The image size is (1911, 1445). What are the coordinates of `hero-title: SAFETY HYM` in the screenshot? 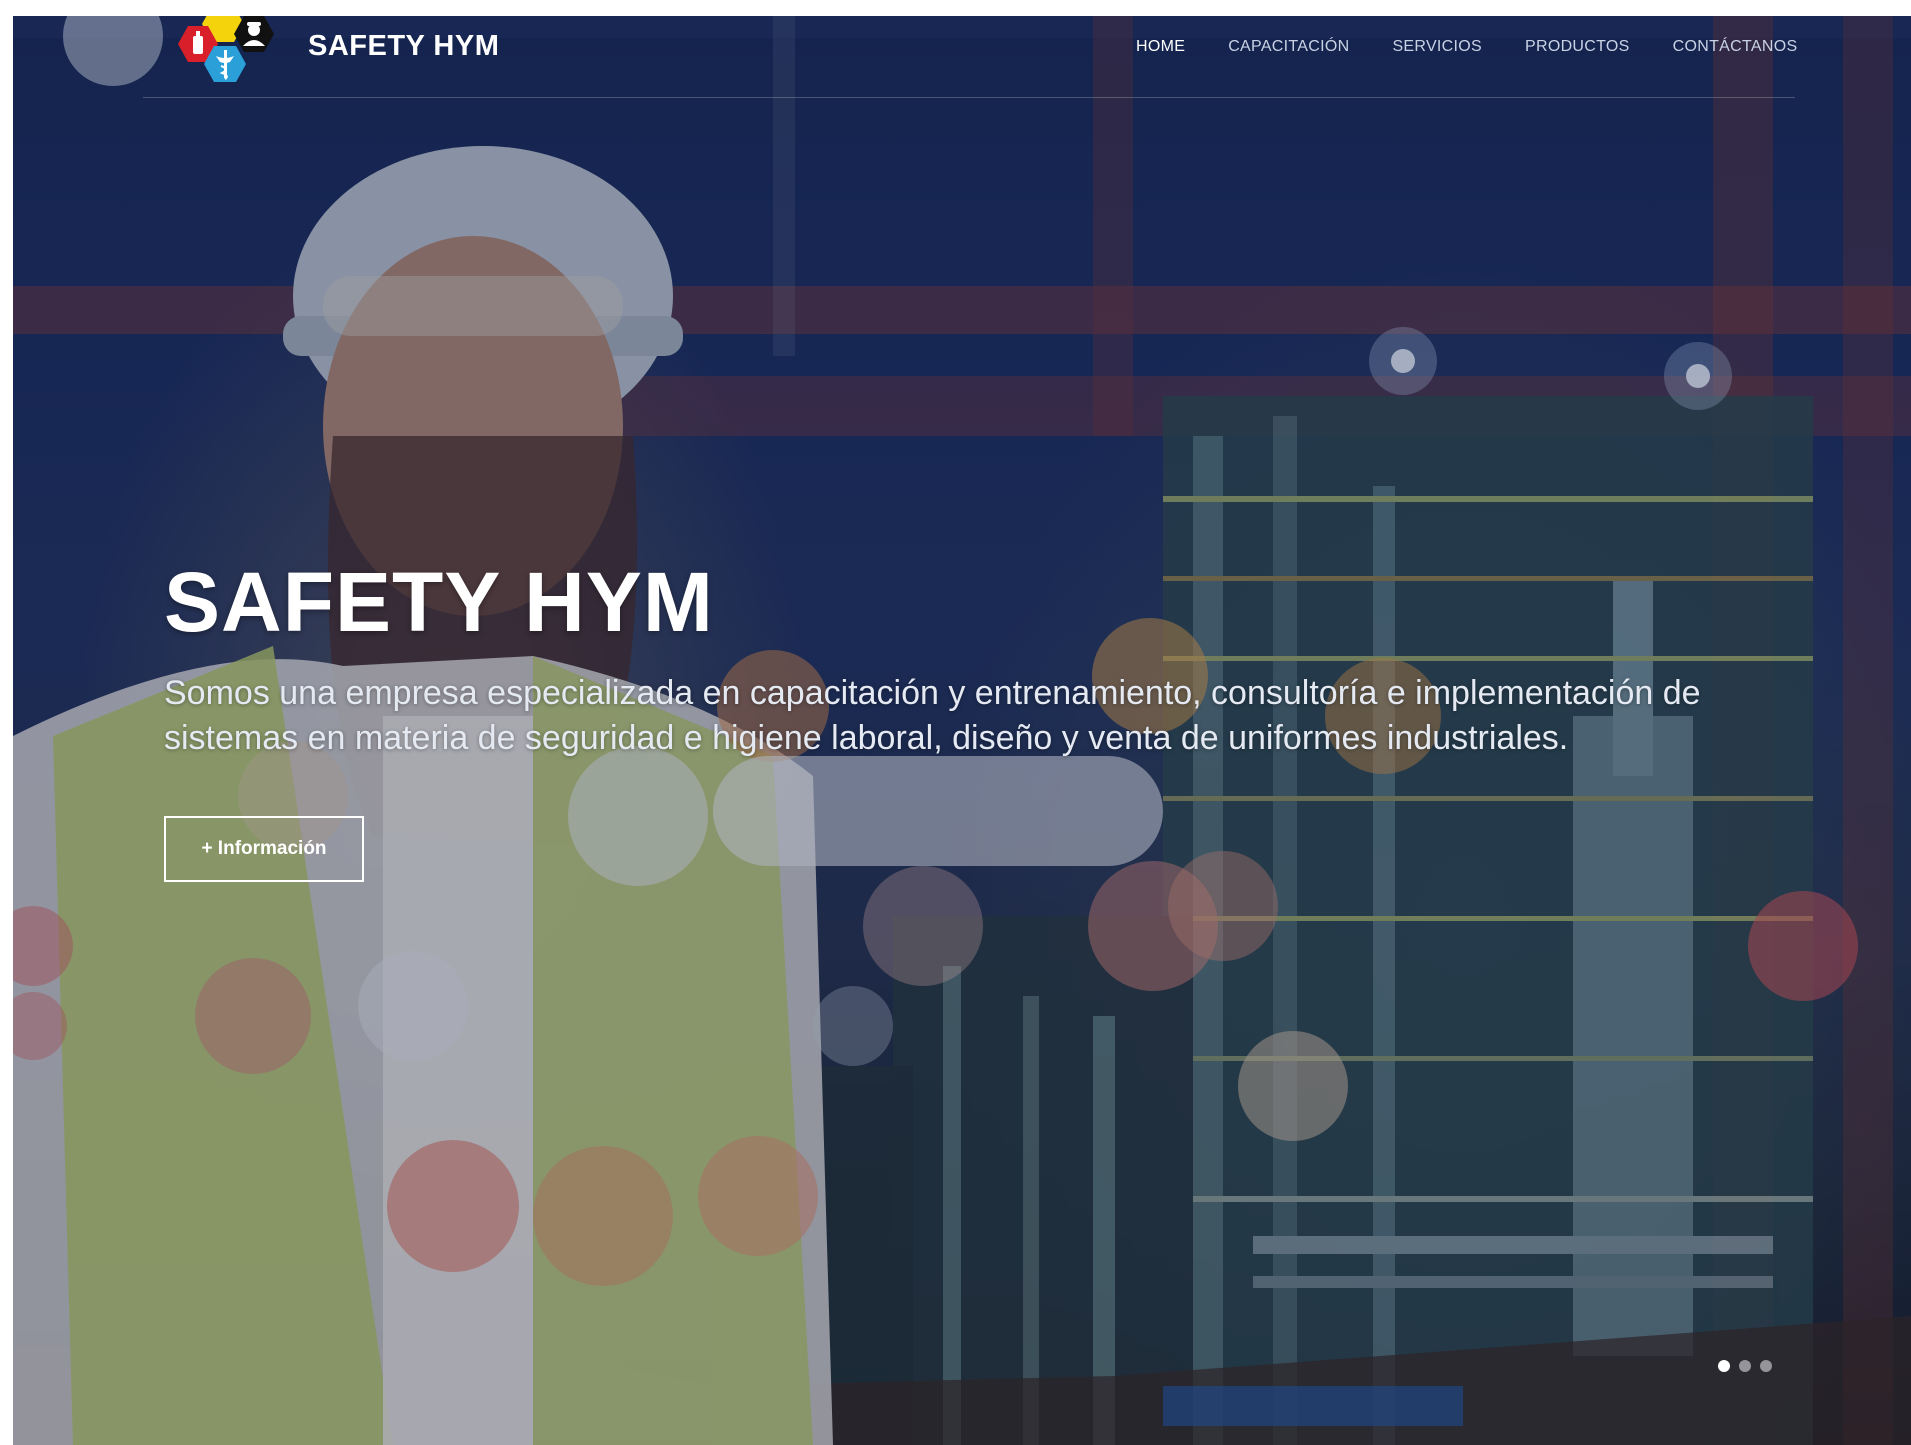 It's located at (439, 602).